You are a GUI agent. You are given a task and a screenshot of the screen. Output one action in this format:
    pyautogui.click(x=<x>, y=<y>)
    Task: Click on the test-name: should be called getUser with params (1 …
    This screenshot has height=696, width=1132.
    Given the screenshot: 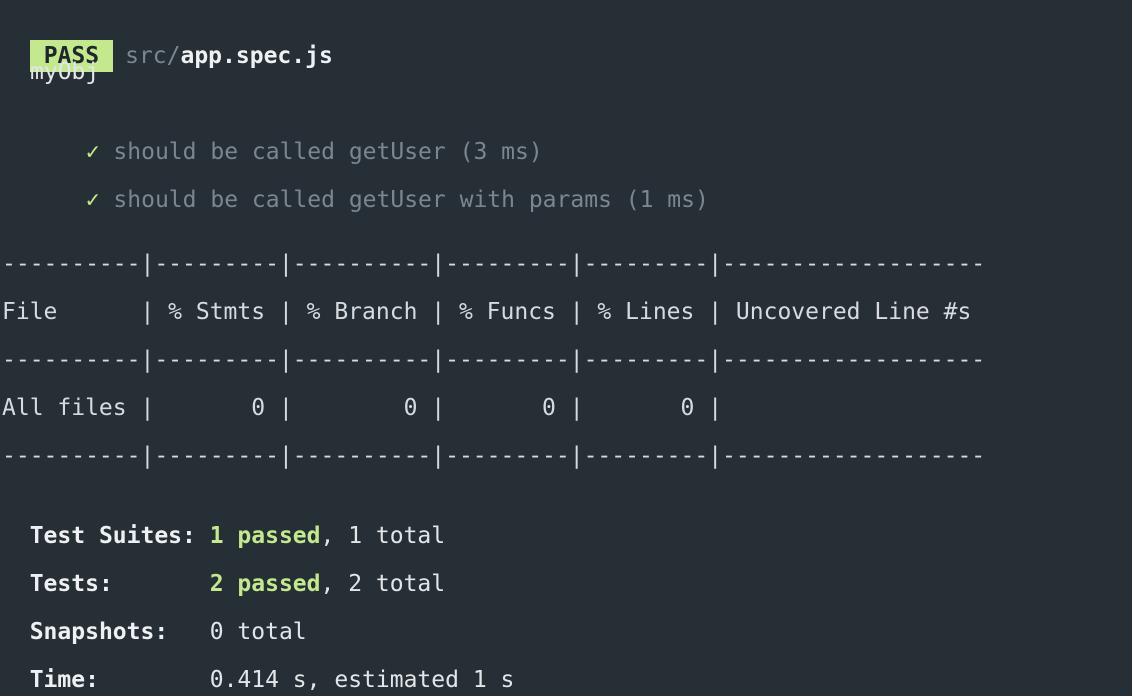 What is the action you would take?
    pyautogui.click(x=411, y=200)
    